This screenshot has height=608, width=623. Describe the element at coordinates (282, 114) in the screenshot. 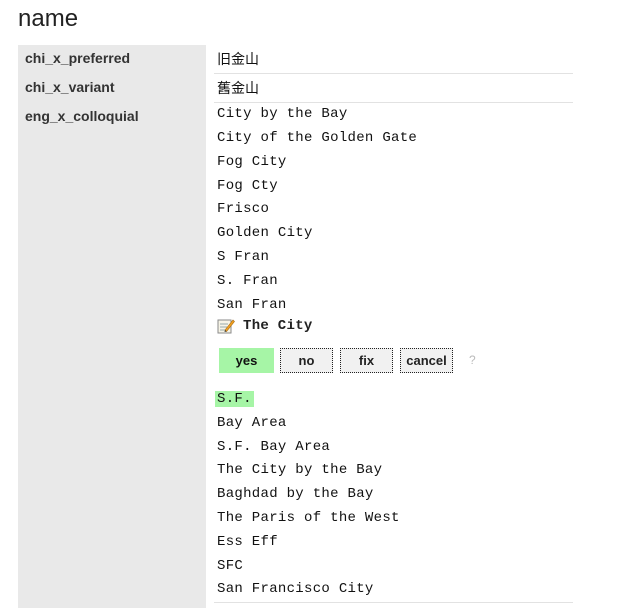

I see `list-item: City by the Bay` at that location.